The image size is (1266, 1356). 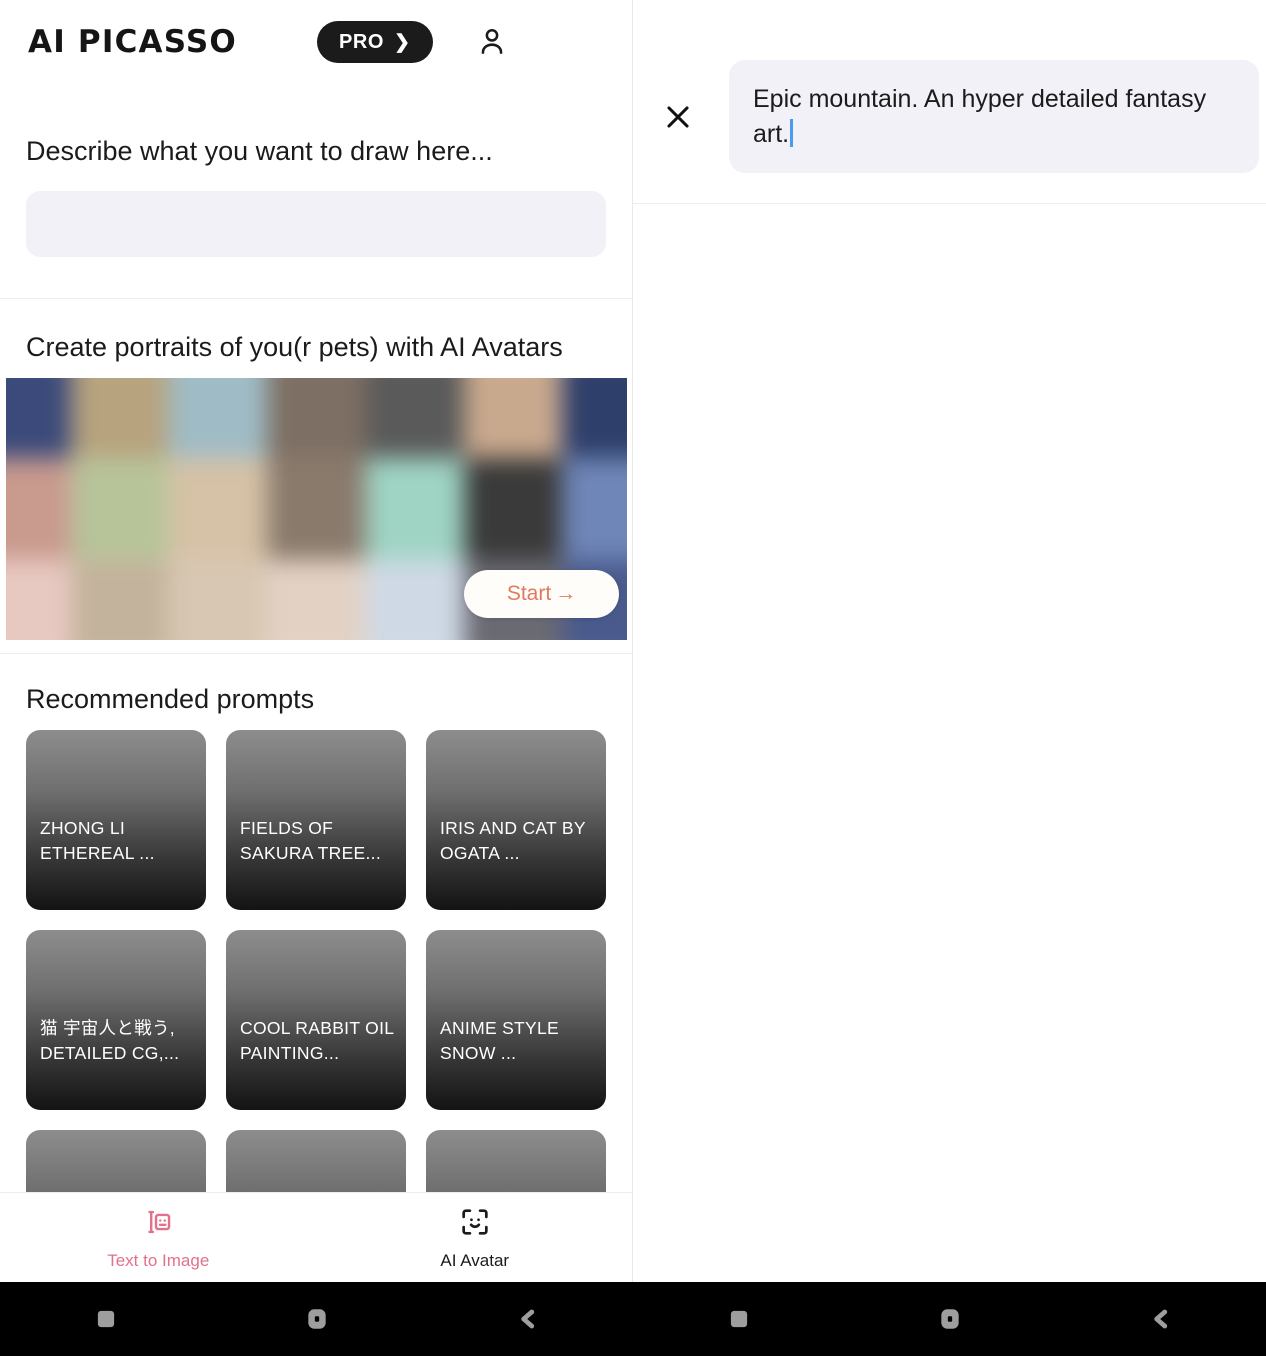 I want to click on recommended-prompts-title: Recommended prompts, so click(x=170, y=699).